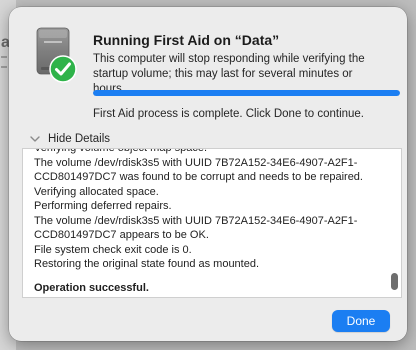 The image size is (416, 350). Describe the element at coordinates (121, 235) in the screenshot. I see `log-line: CCD801497DC7 appears to be OK.` at that location.